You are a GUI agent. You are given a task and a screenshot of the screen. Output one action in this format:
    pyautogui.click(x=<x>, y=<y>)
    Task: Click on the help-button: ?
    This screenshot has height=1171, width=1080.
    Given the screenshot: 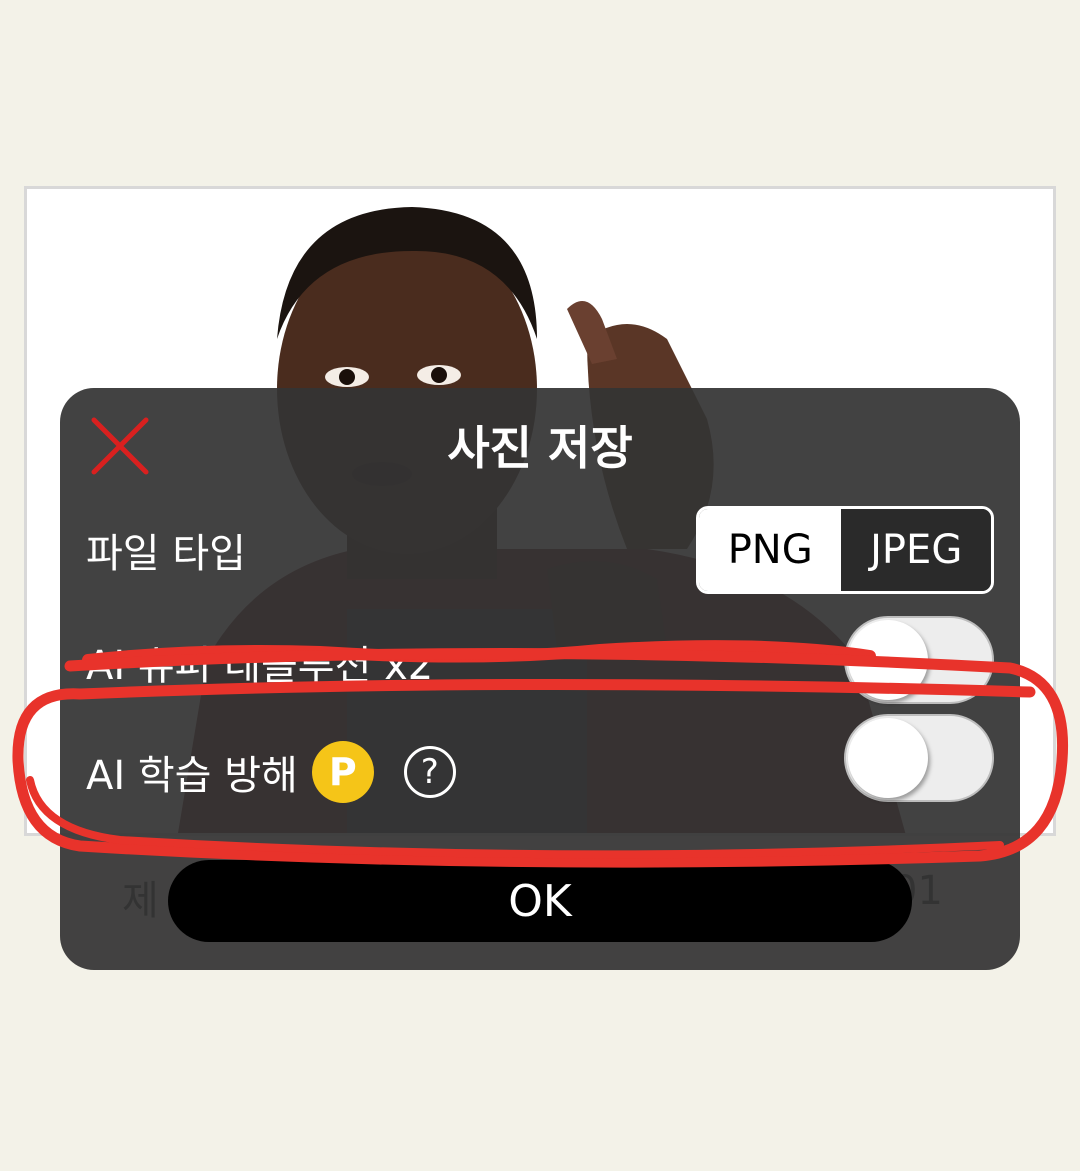 What is the action you would take?
    pyautogui.click(x=429, y=772)
    